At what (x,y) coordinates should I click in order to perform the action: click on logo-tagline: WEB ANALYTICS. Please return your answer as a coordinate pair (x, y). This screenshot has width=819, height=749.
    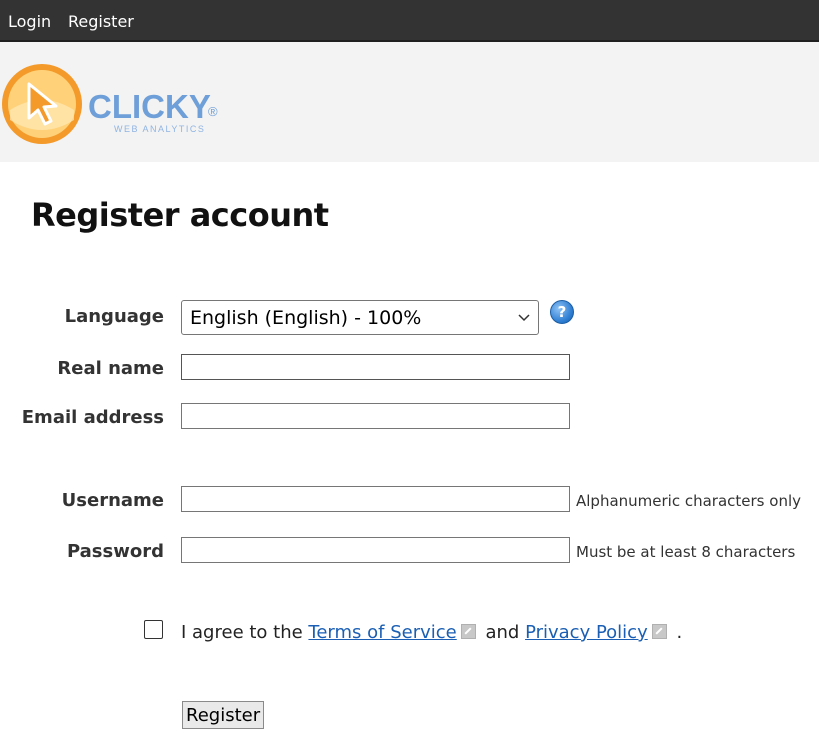
    Looking at the image, I should click on (159, 129).